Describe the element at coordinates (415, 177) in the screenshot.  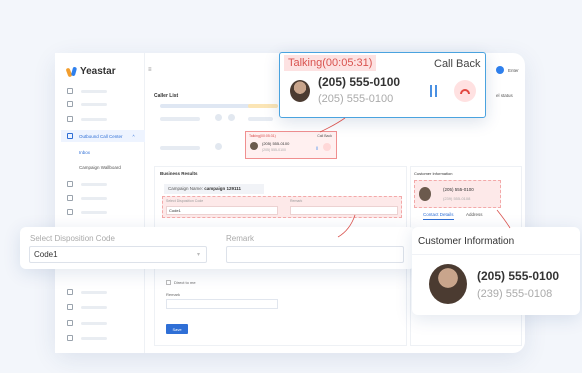
I see `connector-arrows` at that location.